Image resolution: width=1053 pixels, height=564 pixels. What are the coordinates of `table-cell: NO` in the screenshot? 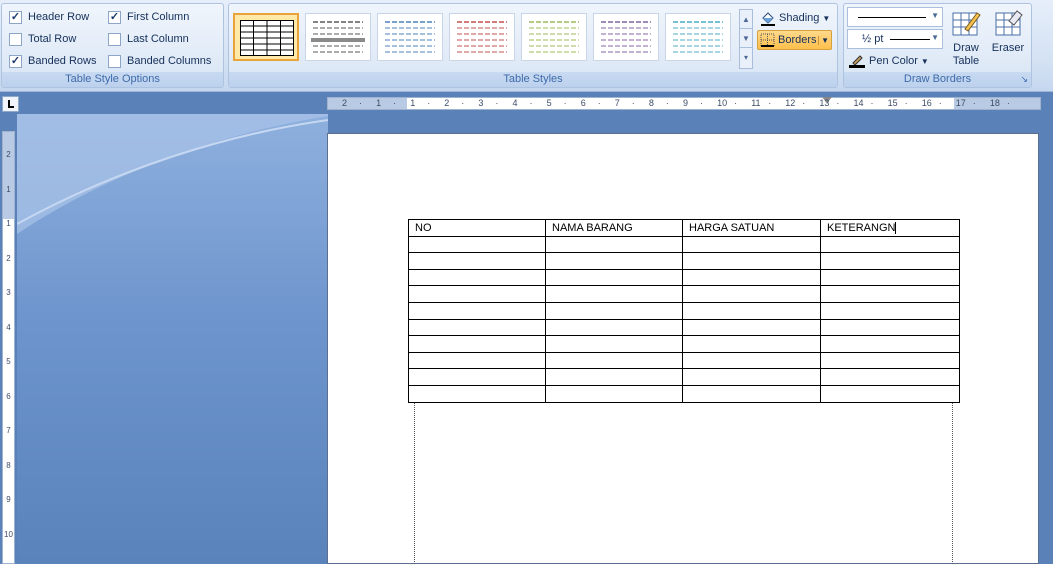 It's located at (477, 228).